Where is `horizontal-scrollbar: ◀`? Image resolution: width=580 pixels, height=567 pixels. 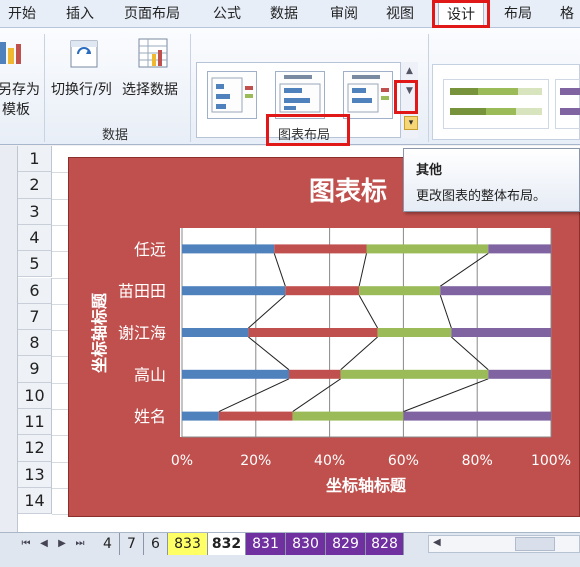 horizontal-scrollbar: ◀ is located at coordinates (504, 544).